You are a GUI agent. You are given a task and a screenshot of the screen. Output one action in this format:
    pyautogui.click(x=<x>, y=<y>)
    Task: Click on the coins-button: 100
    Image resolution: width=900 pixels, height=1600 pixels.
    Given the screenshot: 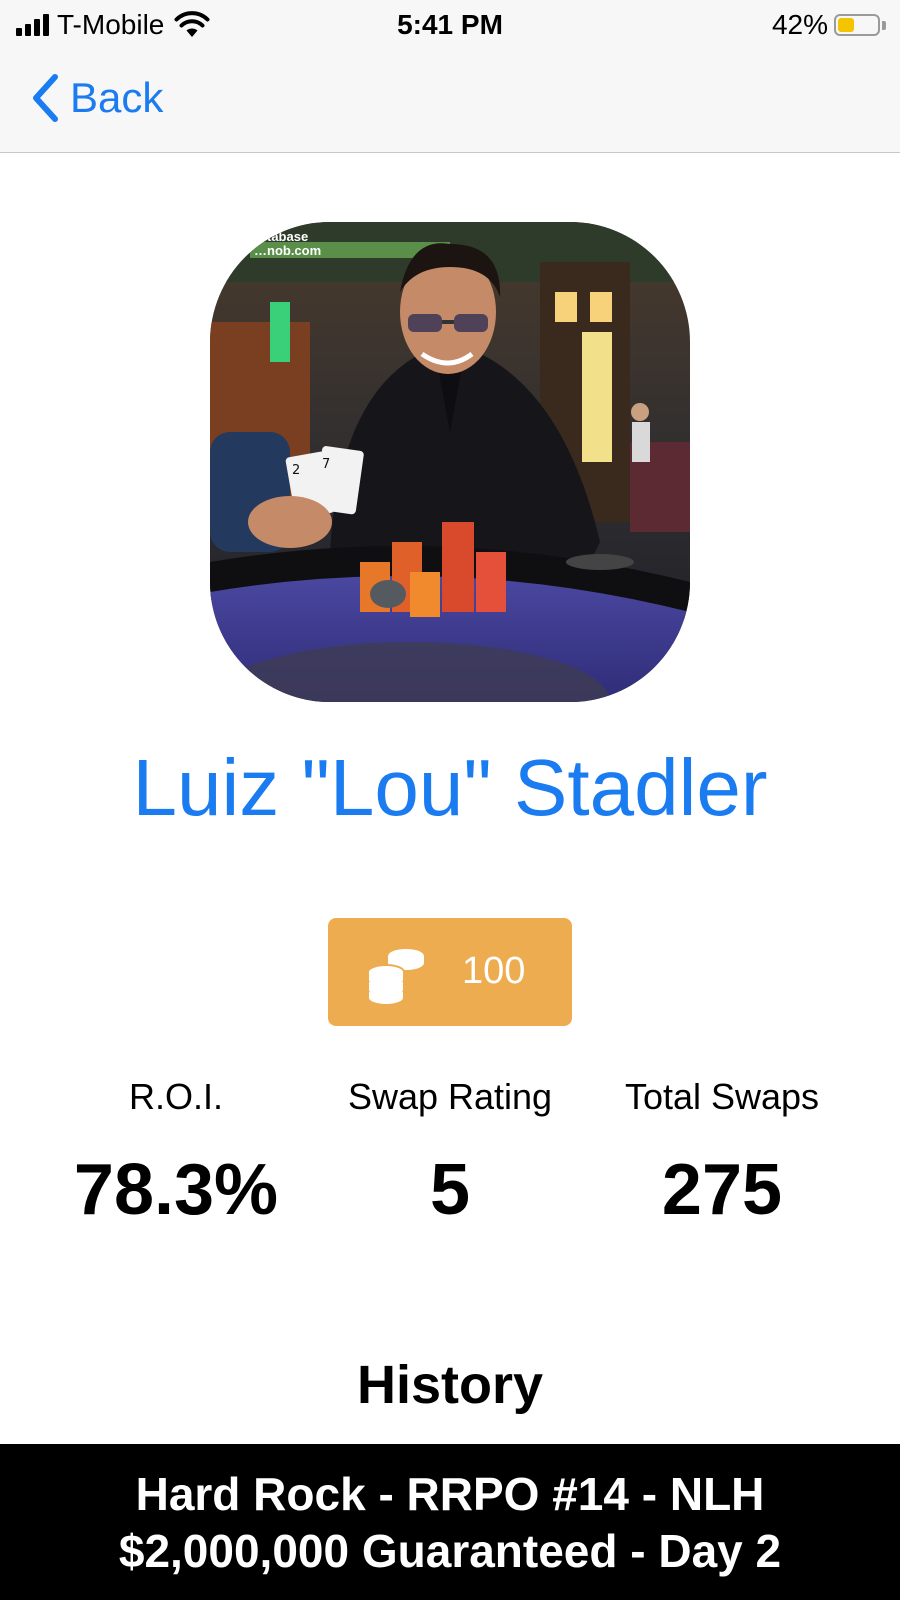 What is the action you would take?
    pyautogui.click(x=450, y=972)
    